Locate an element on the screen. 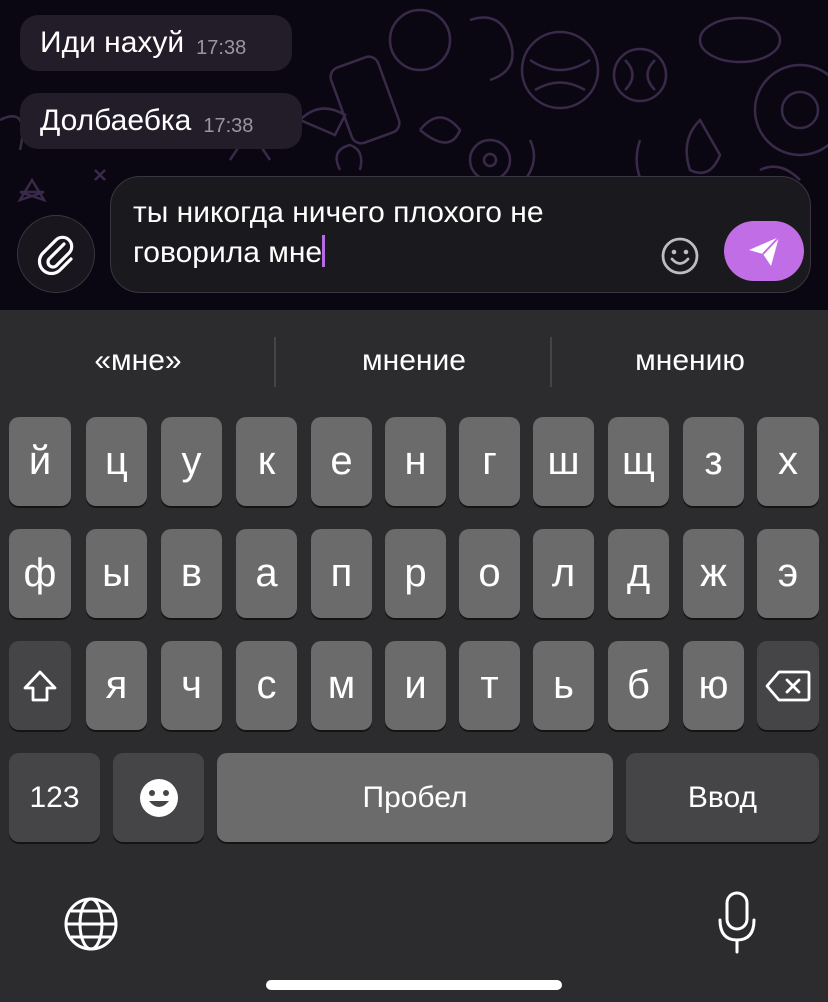  smiley-icon is located at coordinates (680, 256).